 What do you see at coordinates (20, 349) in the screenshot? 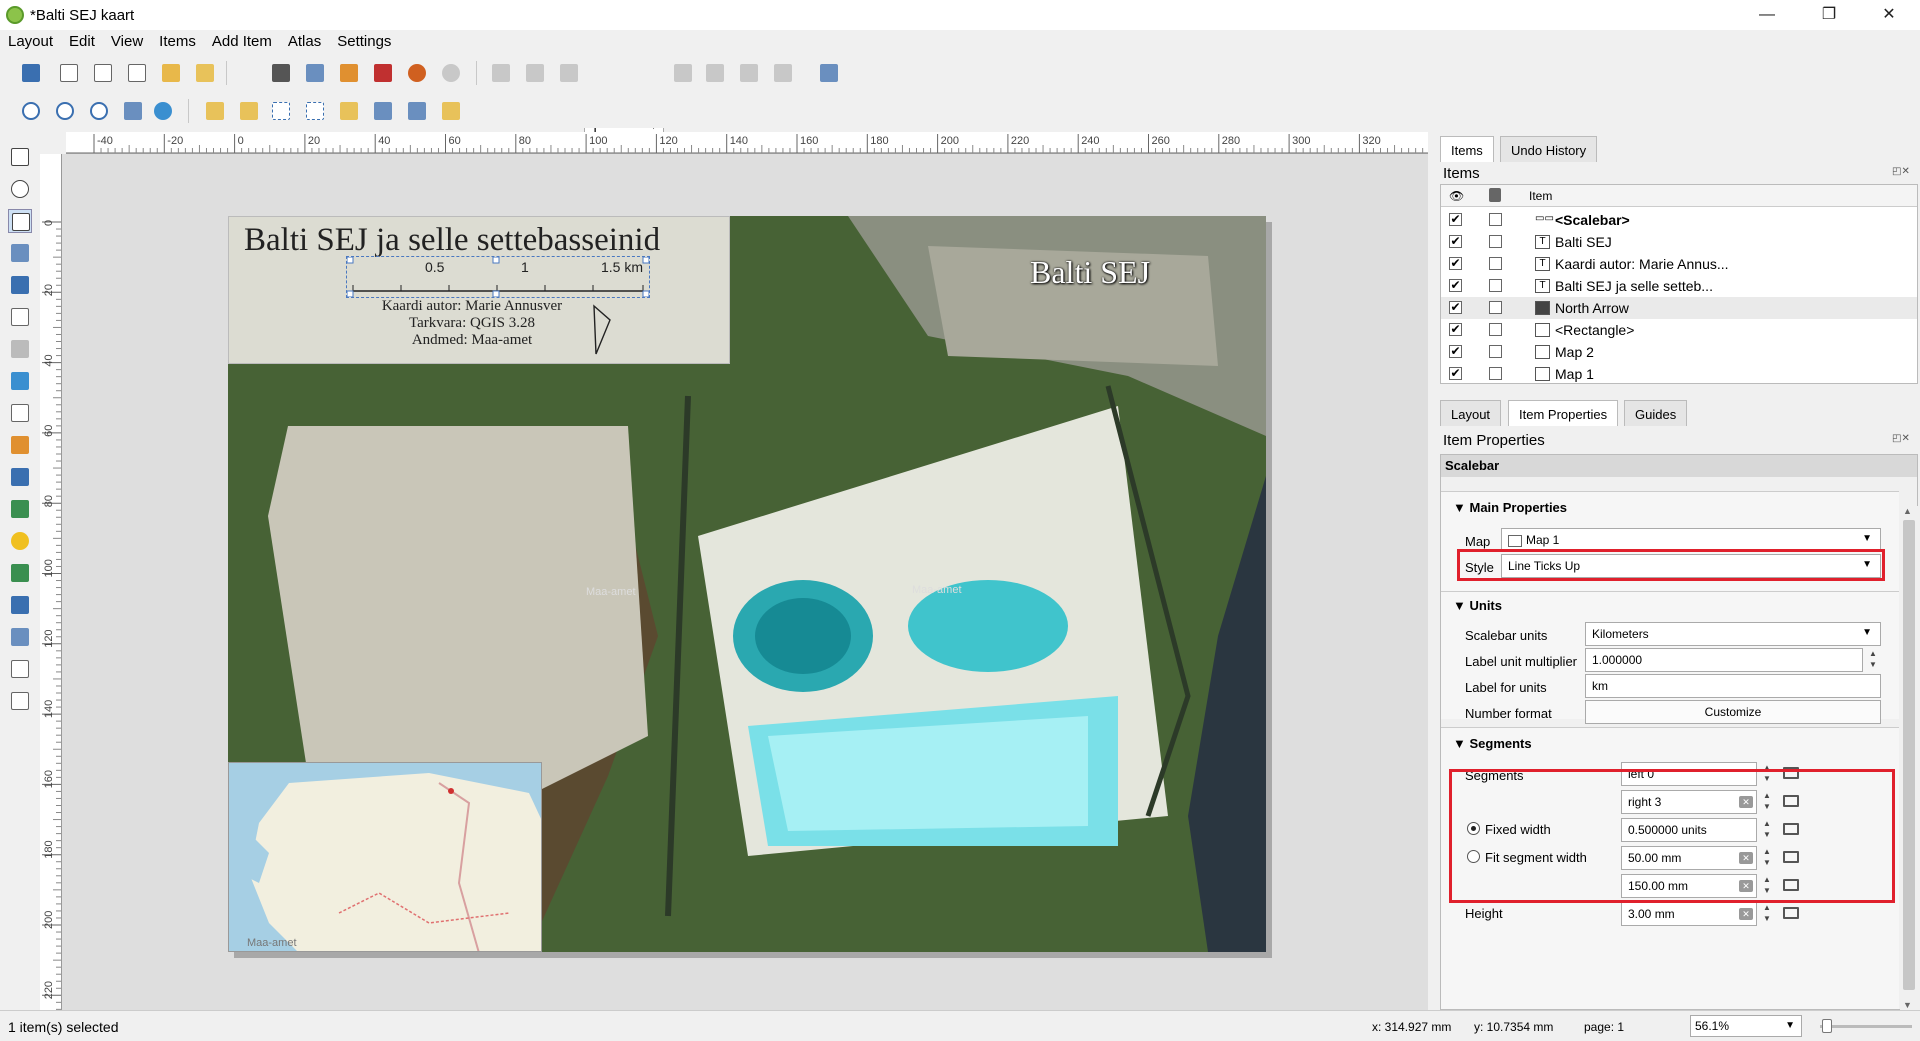
I see `add-3d-map-icon` at bounding box center [20, 349].